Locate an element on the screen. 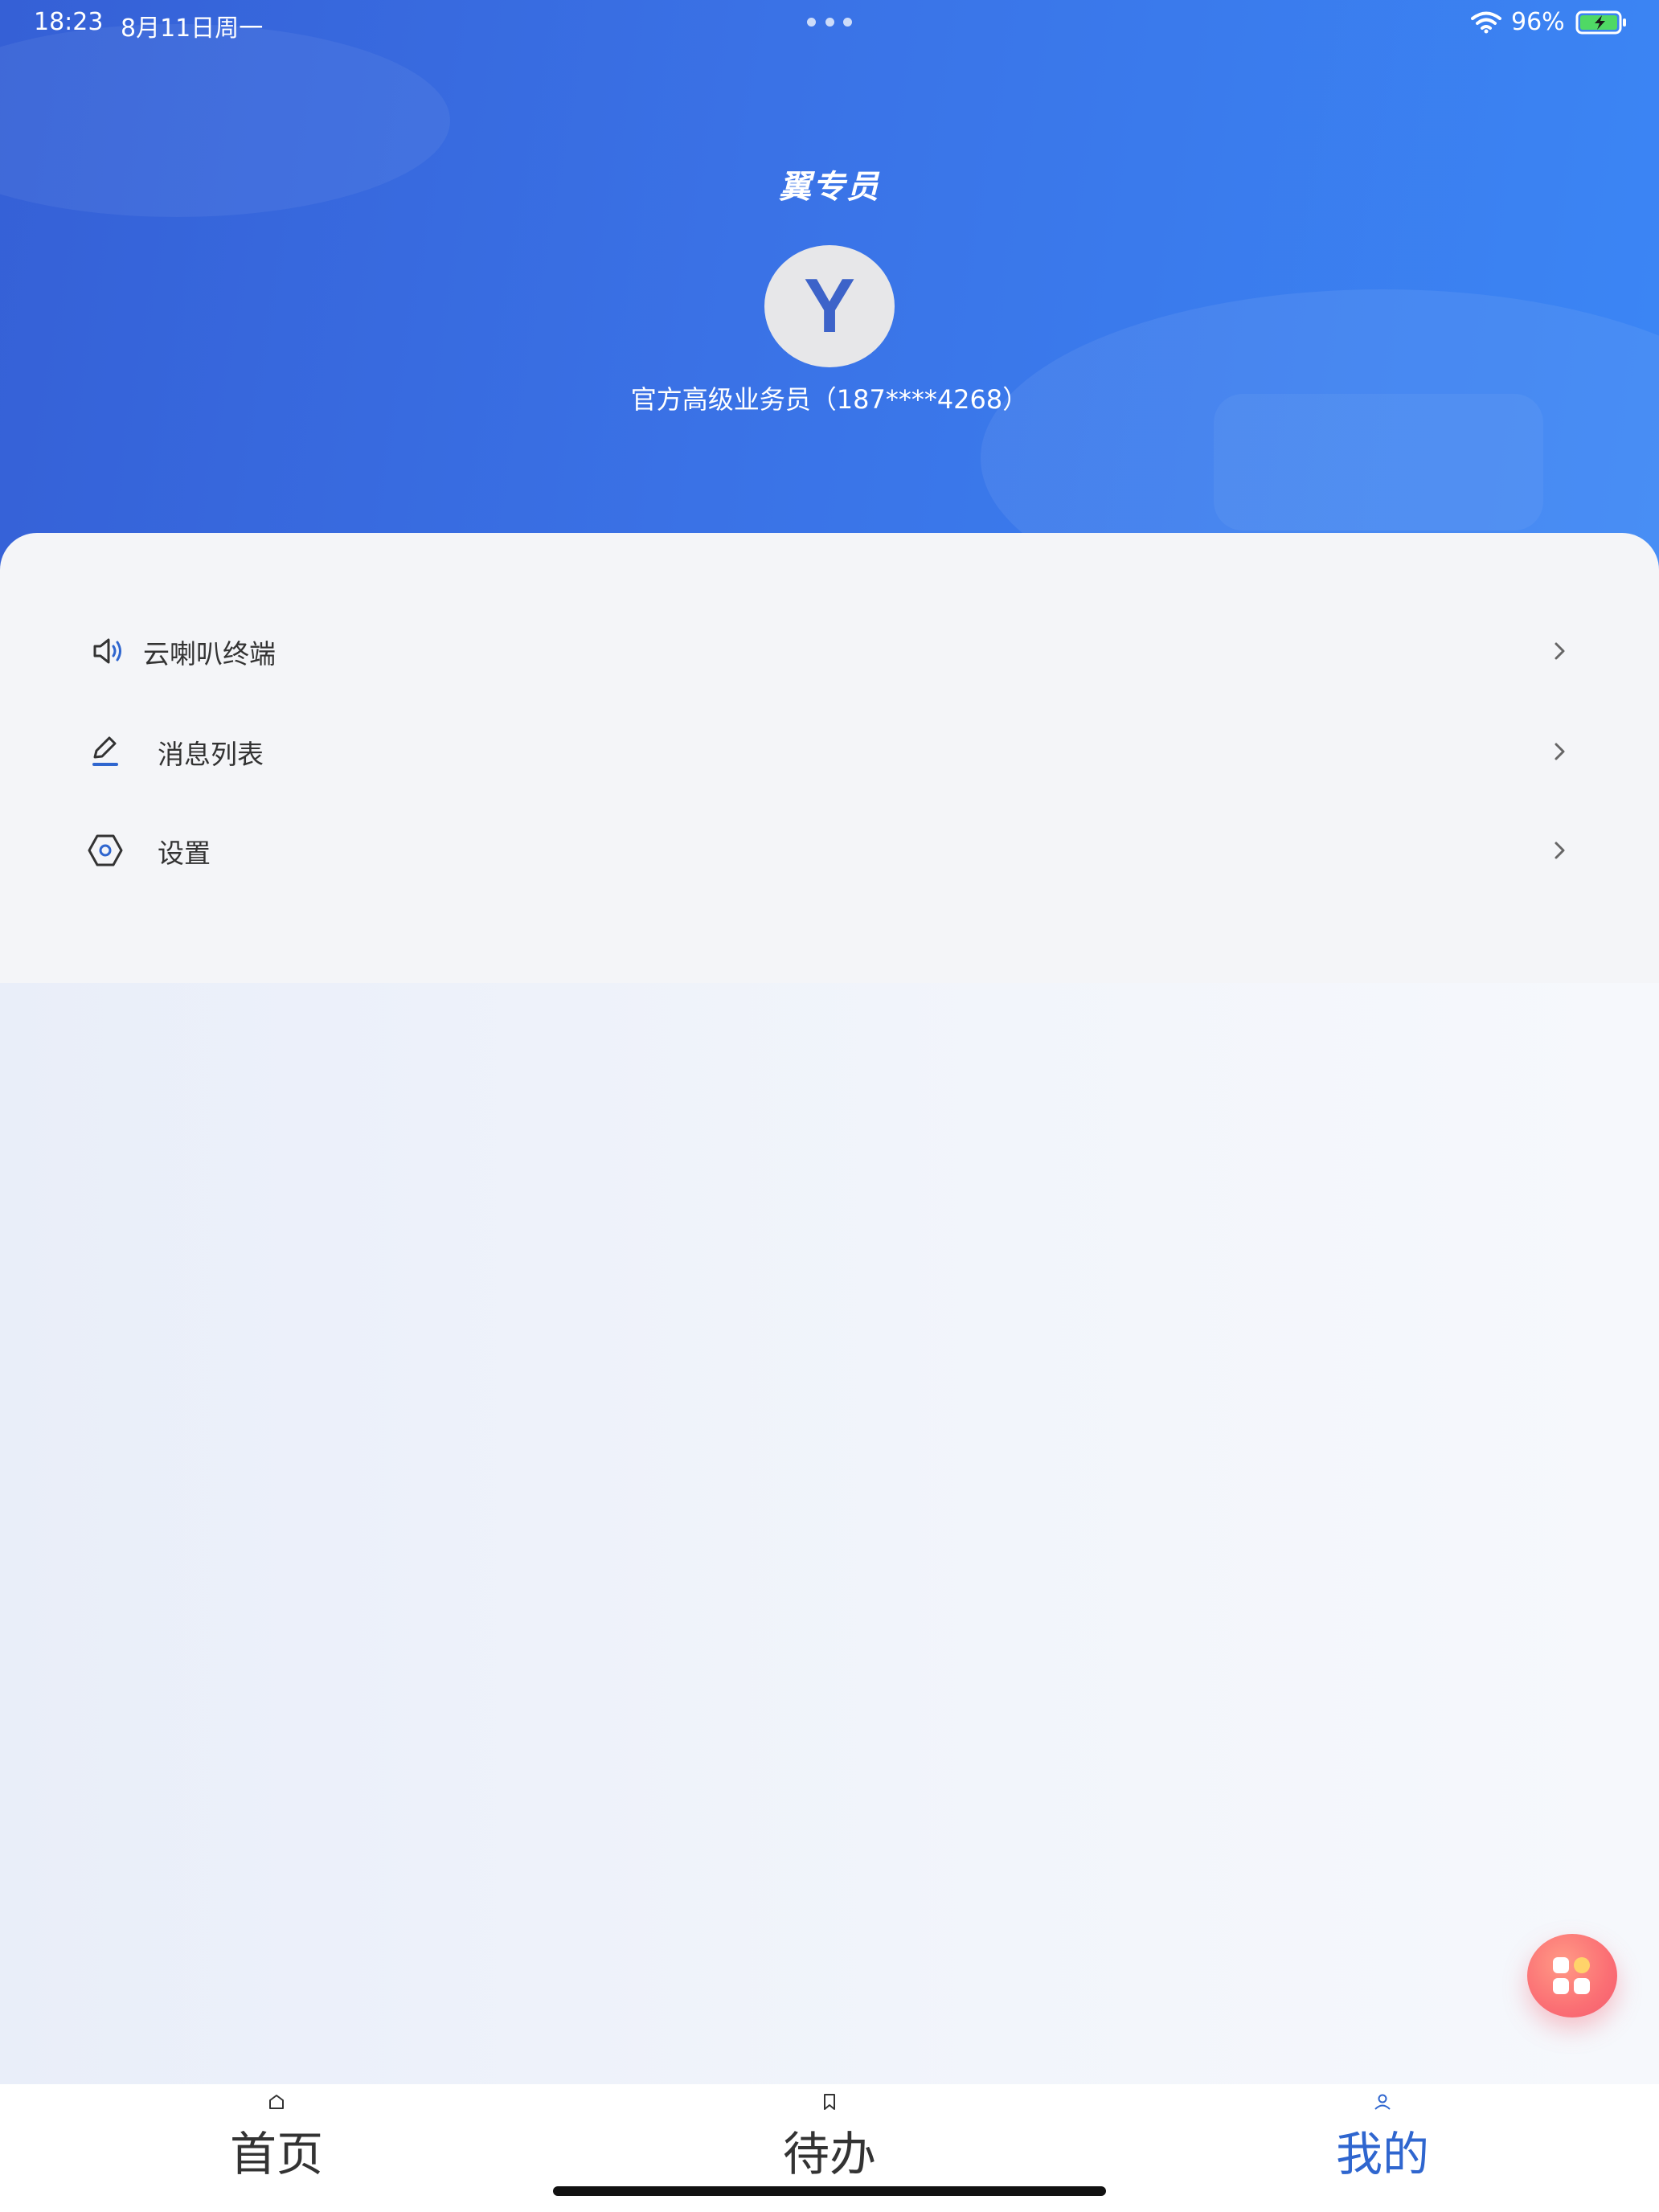 The width and height of the screenshot is (1659, 2212). multitasking-dots-icon is located at coordinates (829, 22).